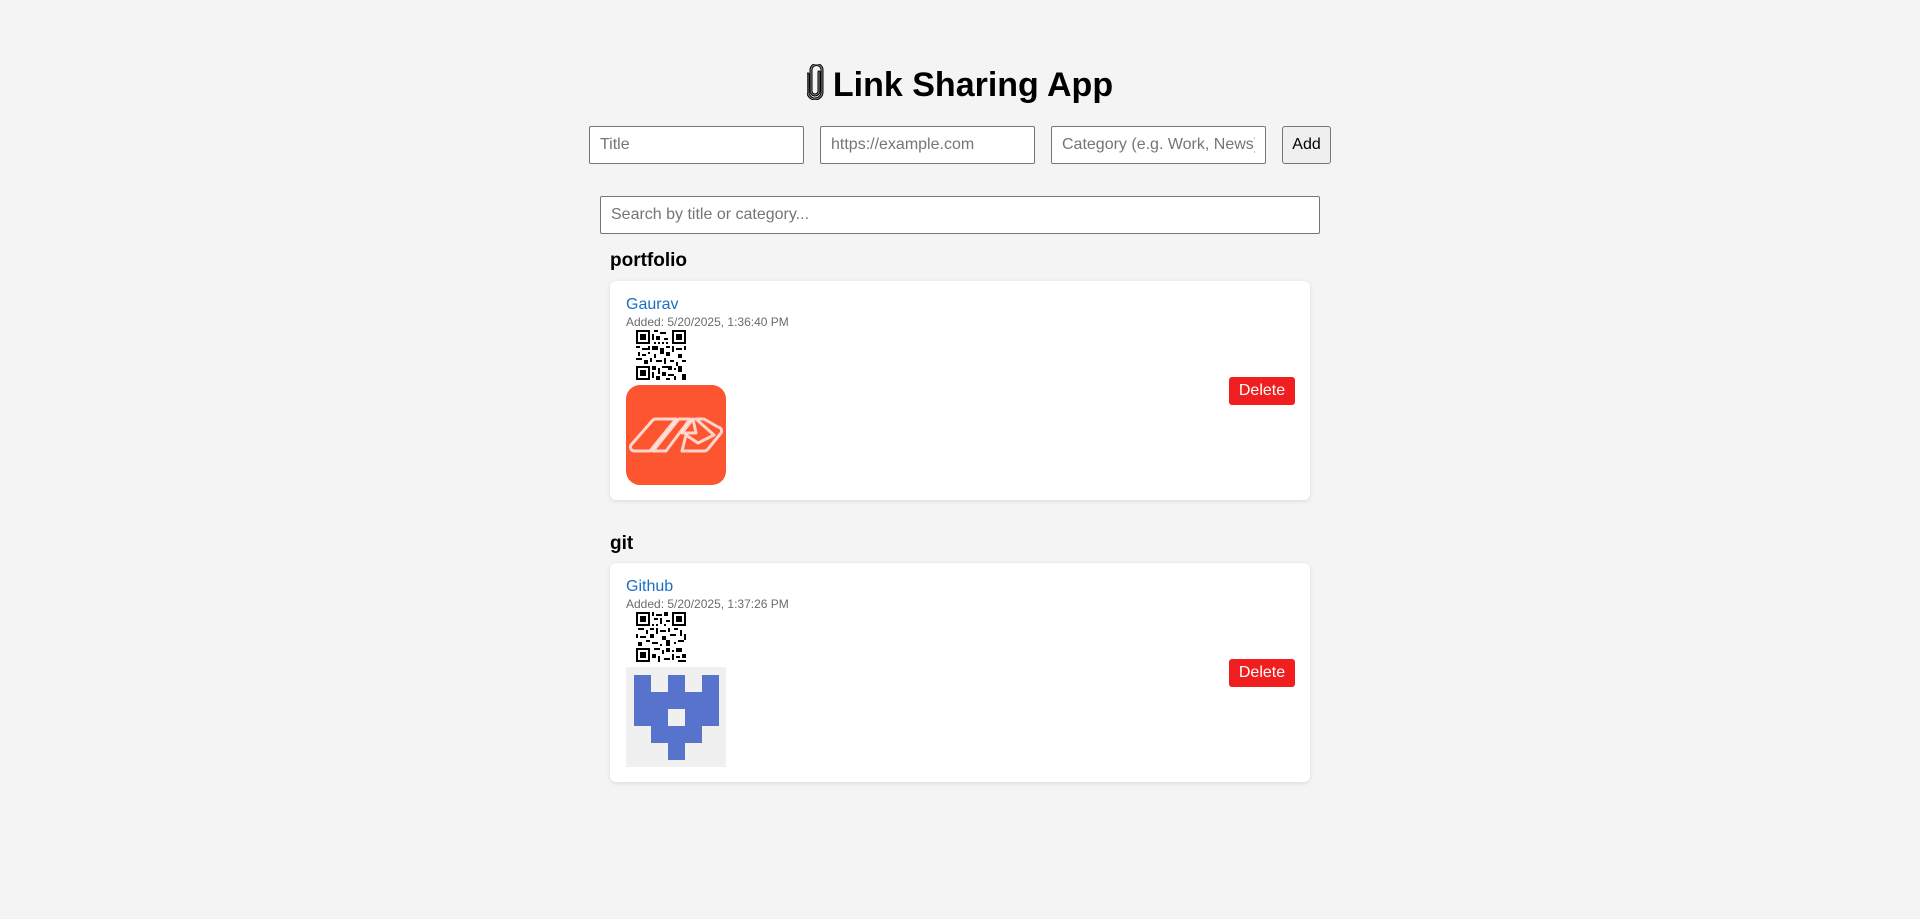  What do you see at coordinates (649, 260) in the screenshot?
I see `category-heading-portfolio: portfolio` at bounding box center [649, 260].